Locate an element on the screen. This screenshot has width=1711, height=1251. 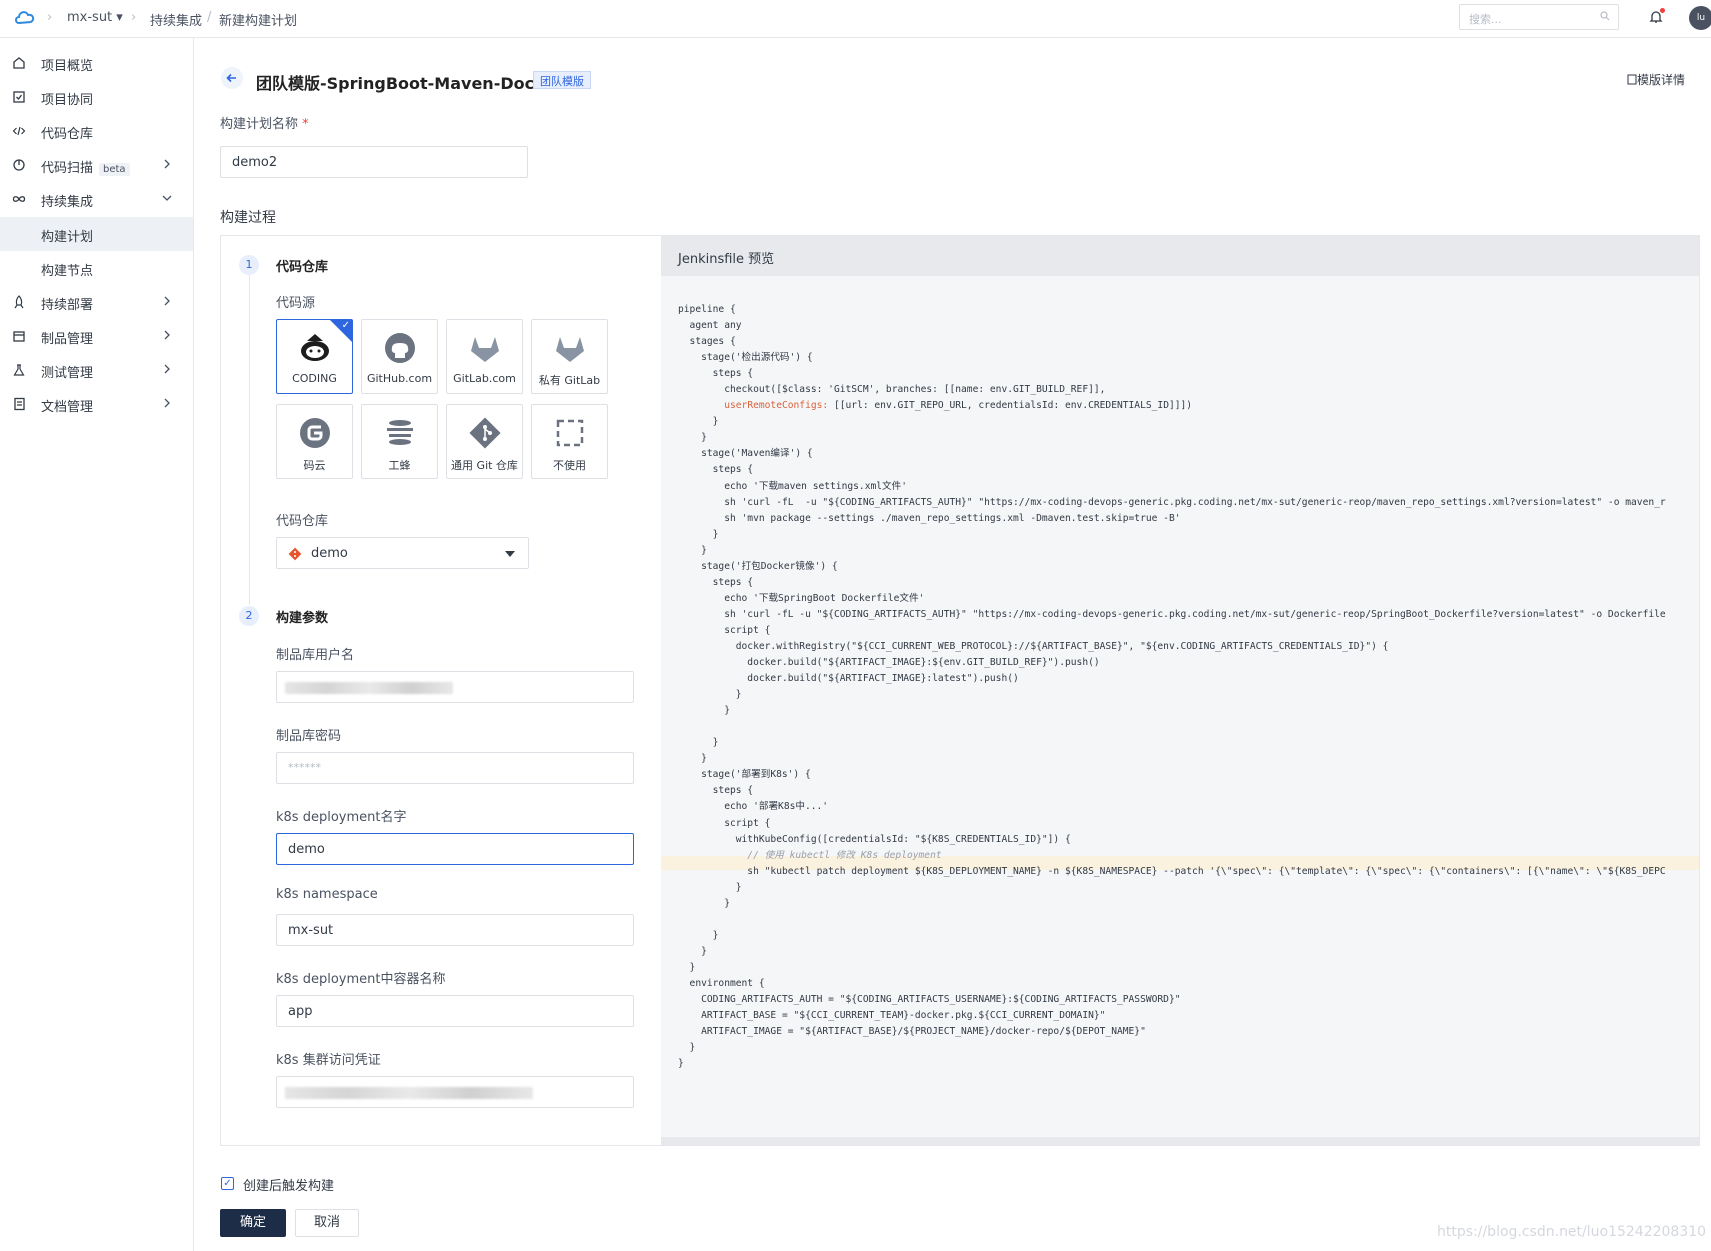
private-gitlab-icon is located at coordinates (570, 349).